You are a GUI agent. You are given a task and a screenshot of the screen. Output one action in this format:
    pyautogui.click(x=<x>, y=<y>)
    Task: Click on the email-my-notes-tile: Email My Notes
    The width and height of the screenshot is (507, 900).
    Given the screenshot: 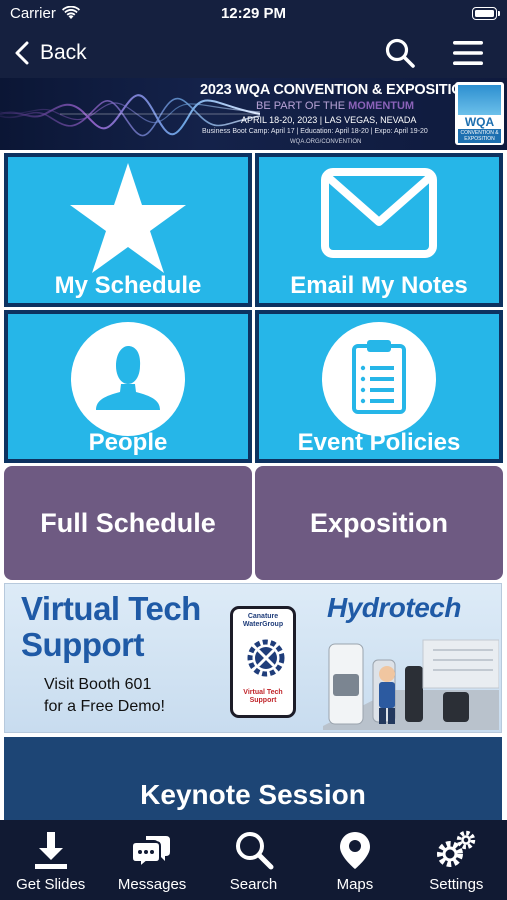 What is the action you would take?
    pyautogui.click(x=379, y=230)
    